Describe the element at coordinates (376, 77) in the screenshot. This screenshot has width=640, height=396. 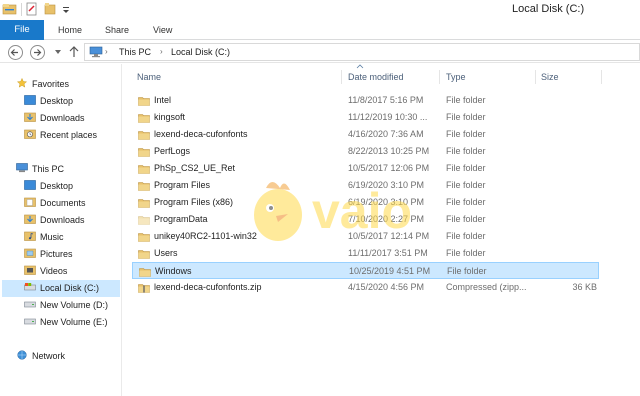
I see `column-date-modified: Date modified` at that location.